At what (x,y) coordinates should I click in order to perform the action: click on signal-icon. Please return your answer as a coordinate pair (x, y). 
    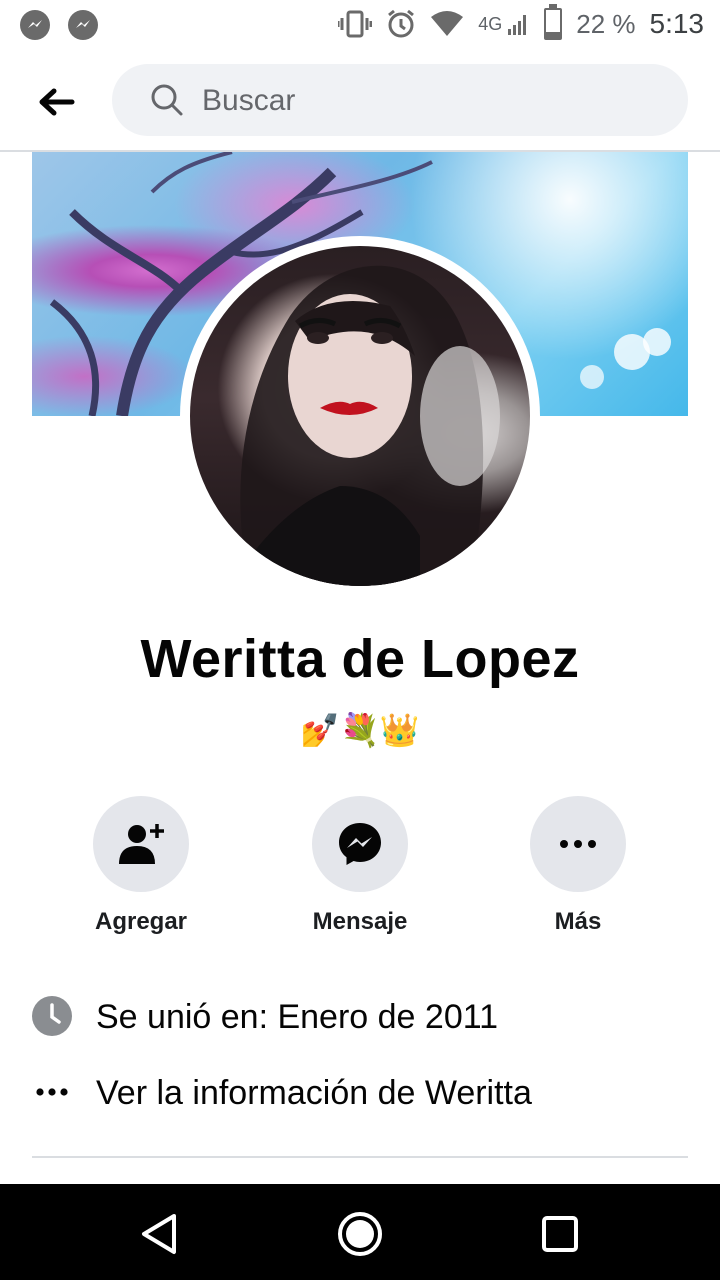
    Looking at the image, I should click on (517, 25).